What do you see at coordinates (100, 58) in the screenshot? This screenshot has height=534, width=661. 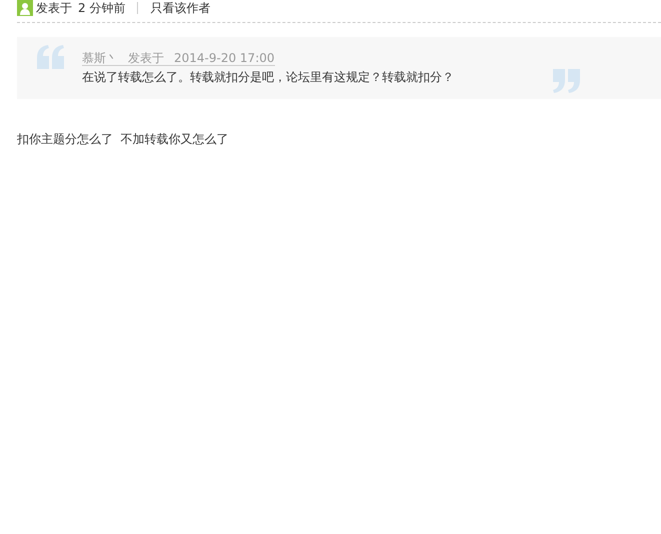 I see `quote-author: 慕斯丶` at bounding box center [100, 58].